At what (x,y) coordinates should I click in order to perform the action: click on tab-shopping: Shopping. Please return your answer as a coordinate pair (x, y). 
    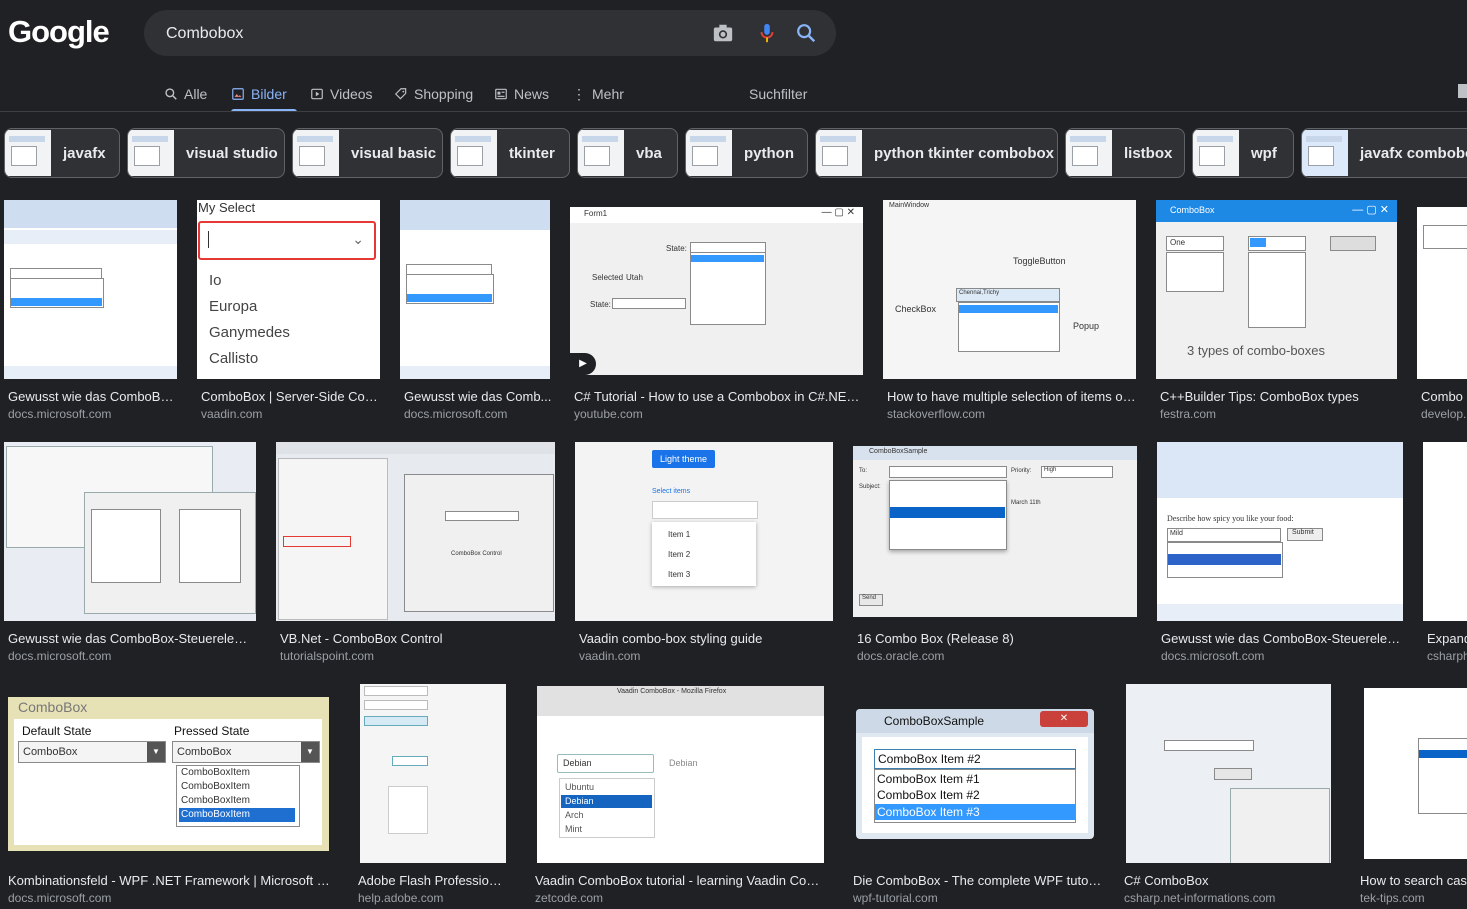
    Looking at the image, I should click on (433, 94).